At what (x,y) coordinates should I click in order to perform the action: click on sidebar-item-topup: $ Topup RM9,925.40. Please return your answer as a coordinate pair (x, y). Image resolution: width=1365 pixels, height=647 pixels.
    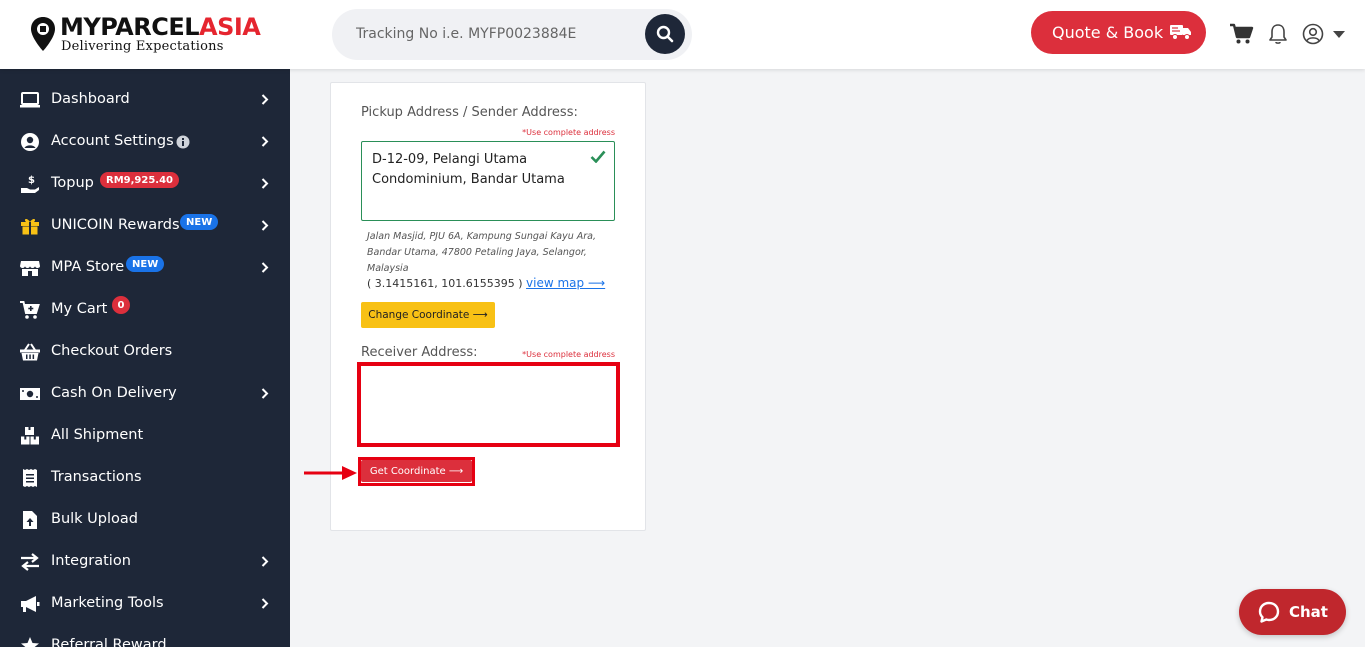
    Looking at the image, I should click on (145, 184).